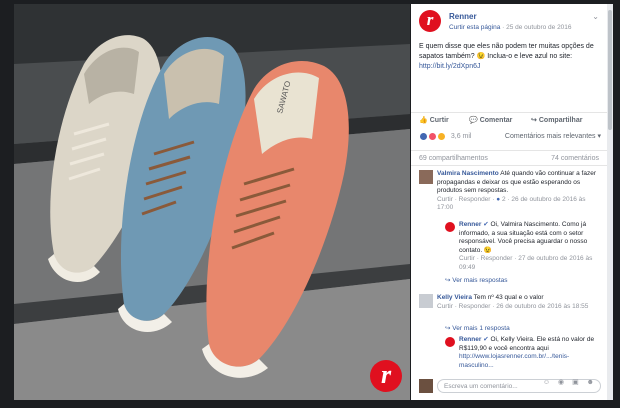 The image size is (620, 408). What do you see at coordinates (595, 16) in the screenshot?
I see `post-options-chevron-icon: ⌄` at bounding box center [595, 16].